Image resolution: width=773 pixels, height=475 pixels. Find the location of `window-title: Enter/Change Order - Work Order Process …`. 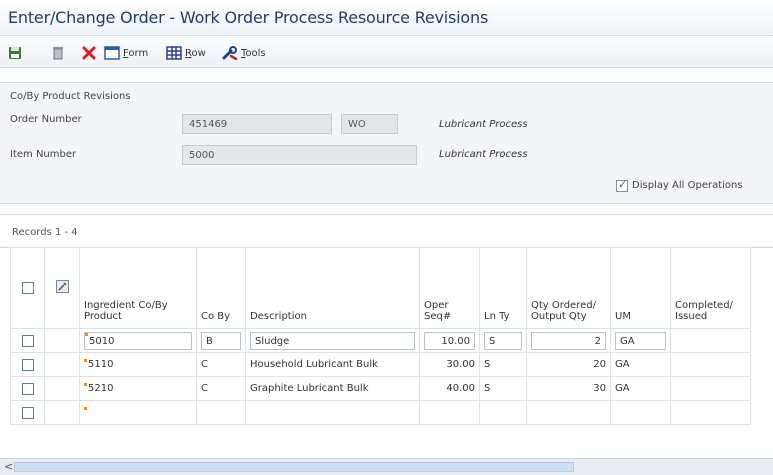

window-title: Enter/Change Order - Work Order Process … is located at coordinates (248, 17).